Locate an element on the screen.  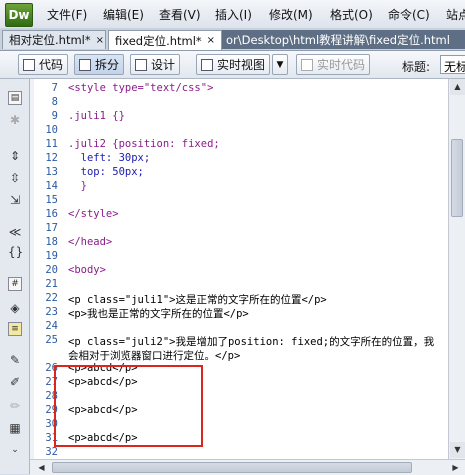
recent-snippets-icon: ▦ is located at coordinates (15, 428).